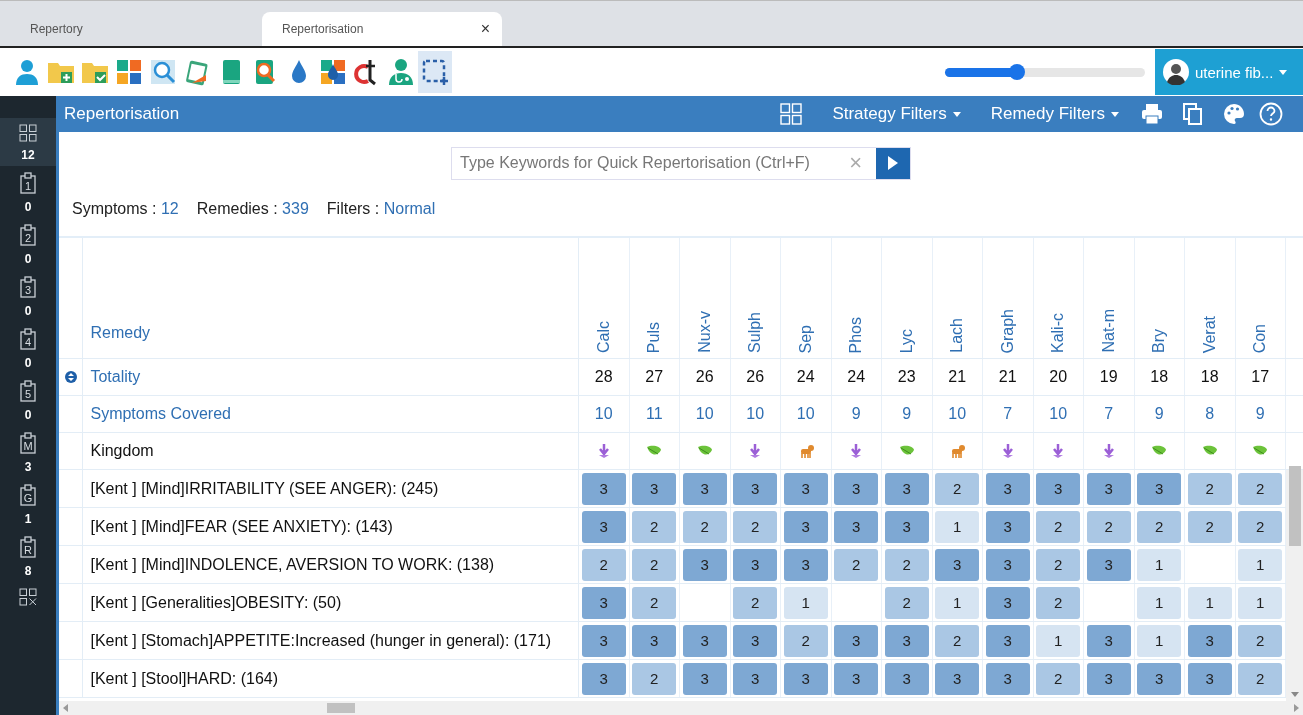 The height and width of the screenshot is (715, 1303). I want to click on horizontal-scrollbar, so click(681, 708).